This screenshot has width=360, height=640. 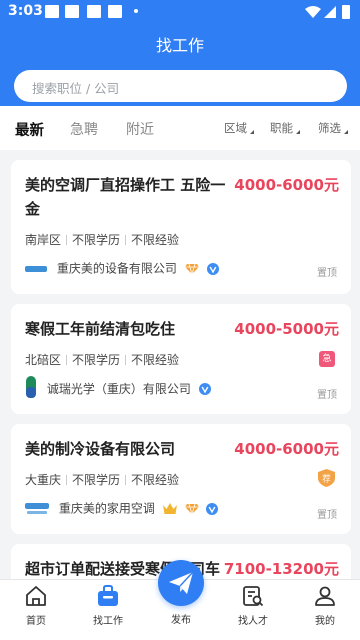 What do you see at coordinates (140, 129) in the screenshot?
I see `tab-nearby: 附近` at bounding box center [140, 129].